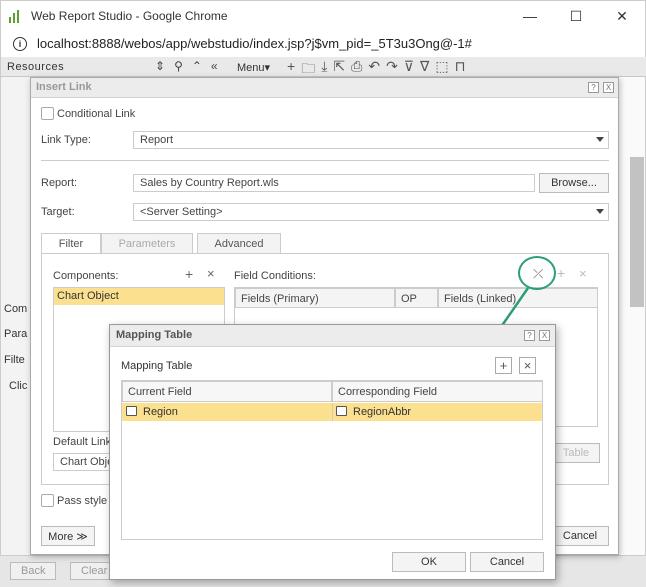  Describe the element at coordinates (211, 273) in the screenshot. I see `remove-component-icon: ×` at that location.